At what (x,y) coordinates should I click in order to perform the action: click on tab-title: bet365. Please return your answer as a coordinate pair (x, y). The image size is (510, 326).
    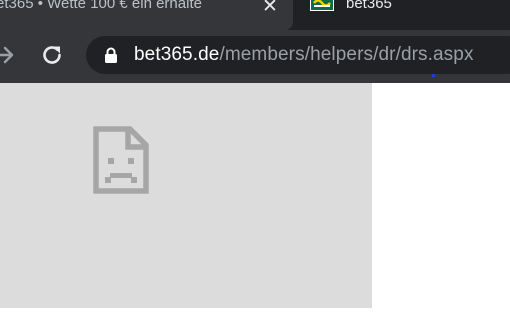
    Looking at the image, I should click on (369, 6).